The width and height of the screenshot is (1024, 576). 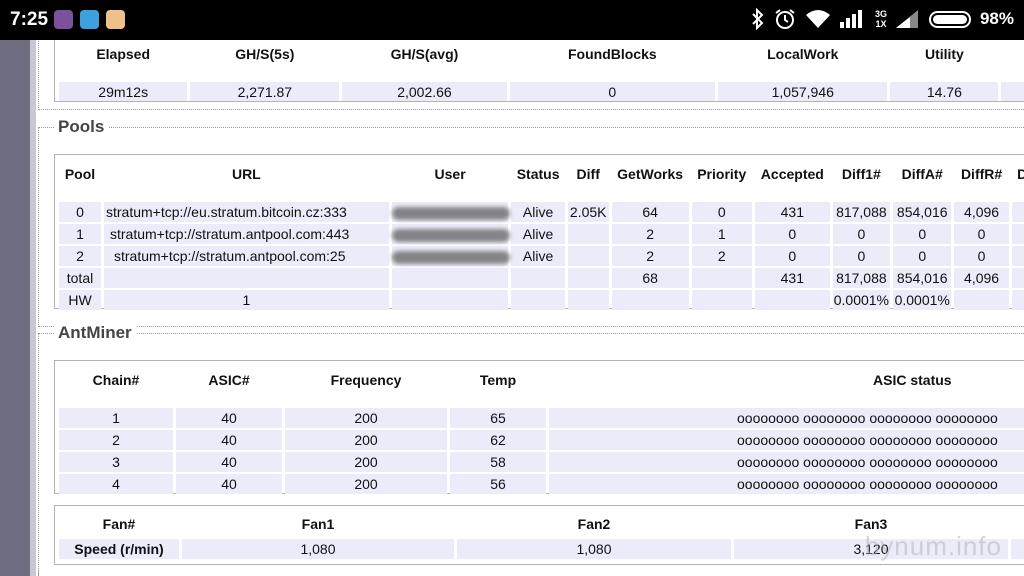 What do you see at coordinates (803, 54) in the screenshot?
I see `summary-header: LocalWork` at bounding box center [803, 54].